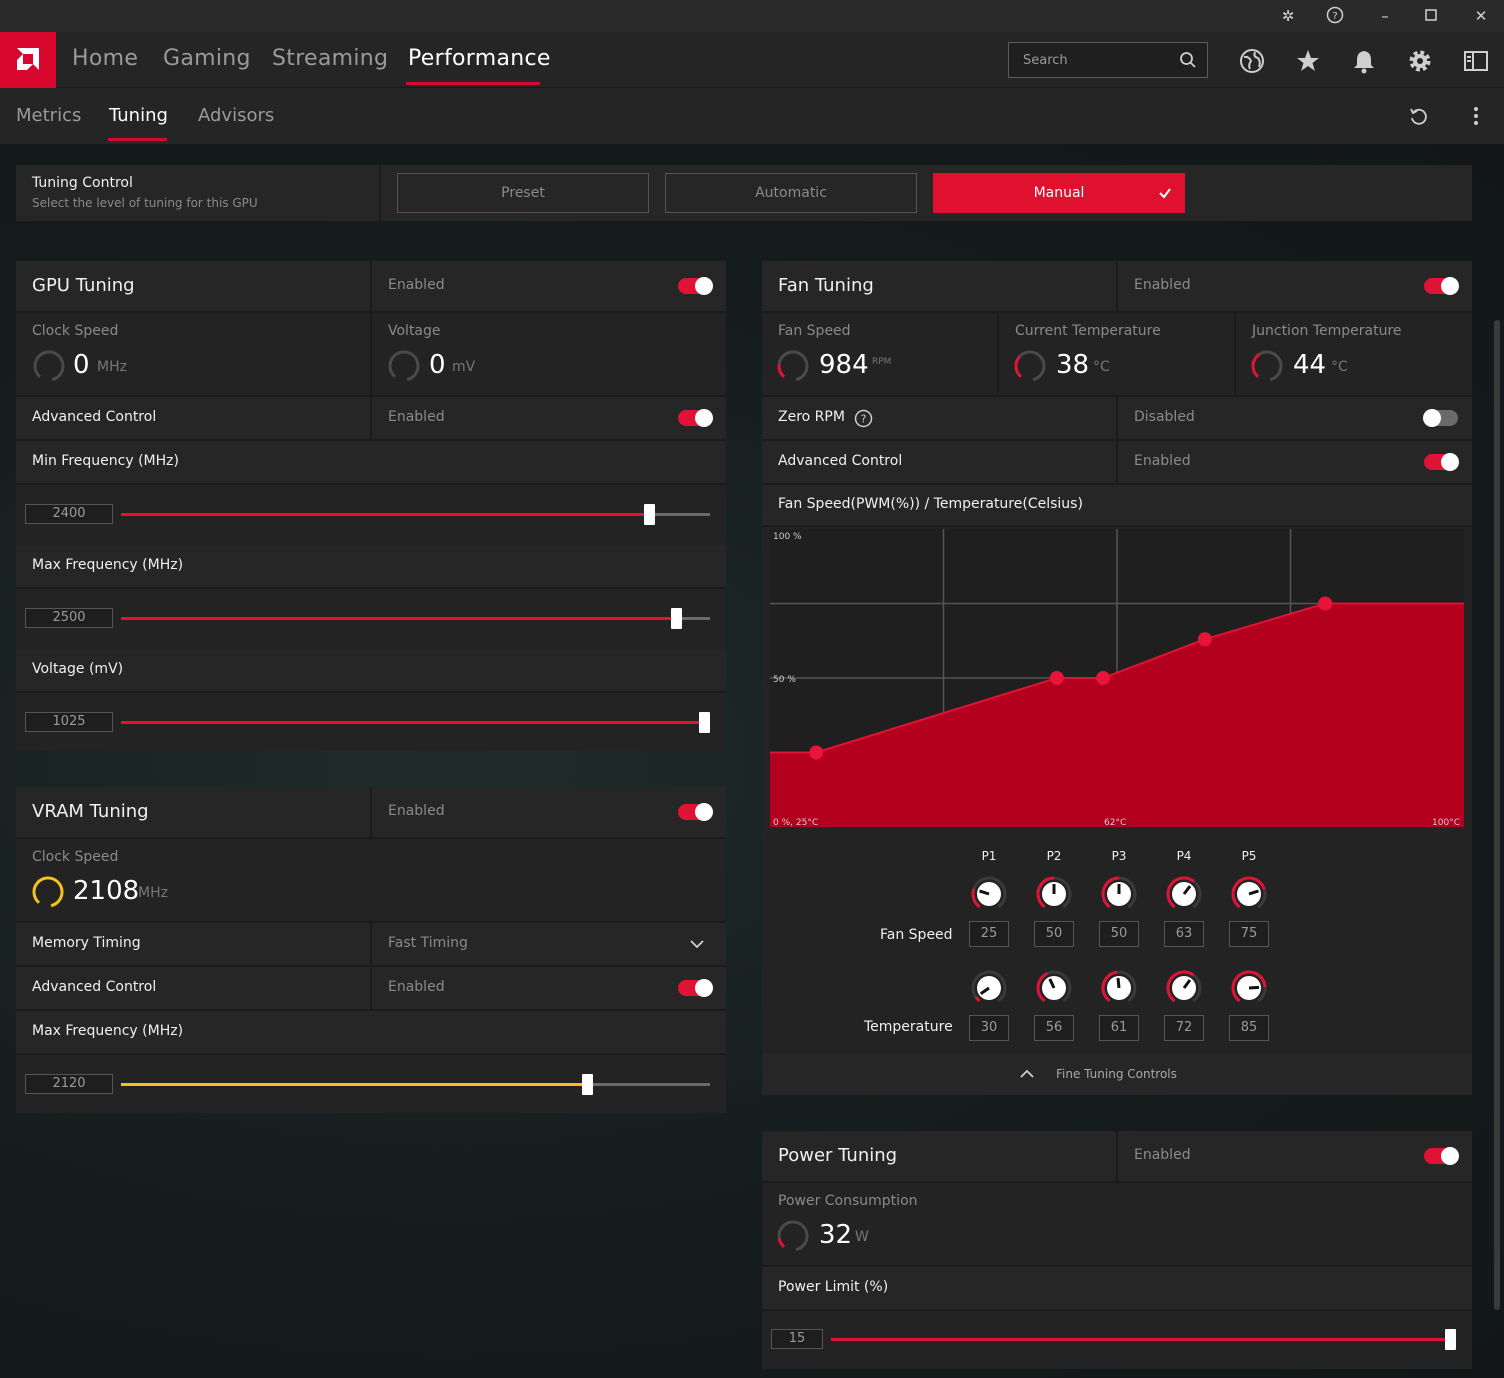  I want to click on min-frequency-slider, so click(415, 514).